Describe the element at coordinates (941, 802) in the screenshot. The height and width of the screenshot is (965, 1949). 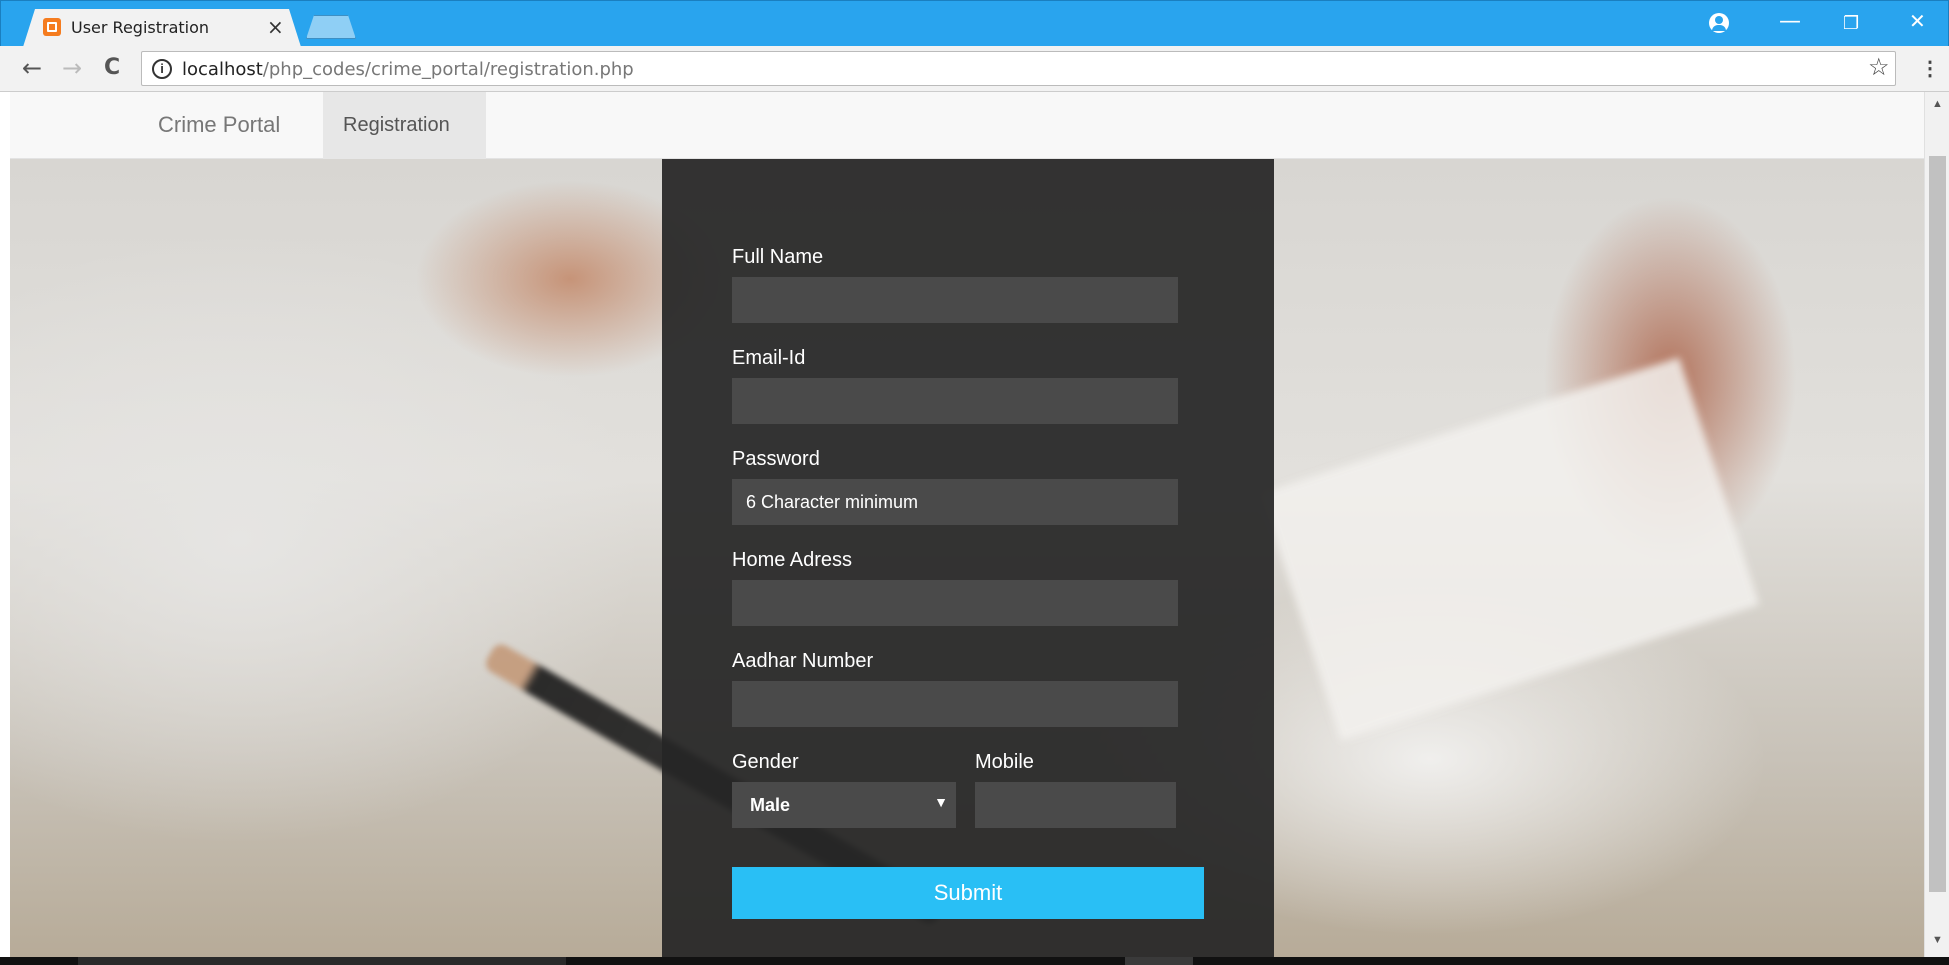
I see `dropdown-arrow-icon: ▼` at that location.